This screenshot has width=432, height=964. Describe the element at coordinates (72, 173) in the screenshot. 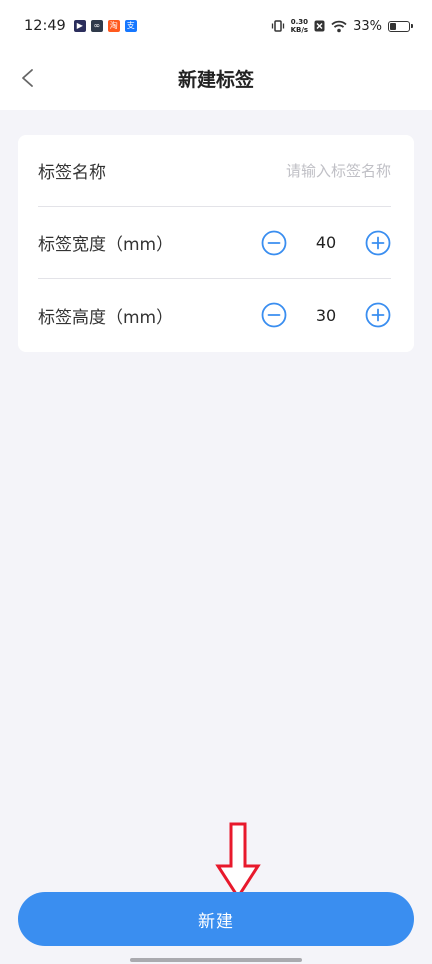

I see `name-label: 标签名称` at that location.